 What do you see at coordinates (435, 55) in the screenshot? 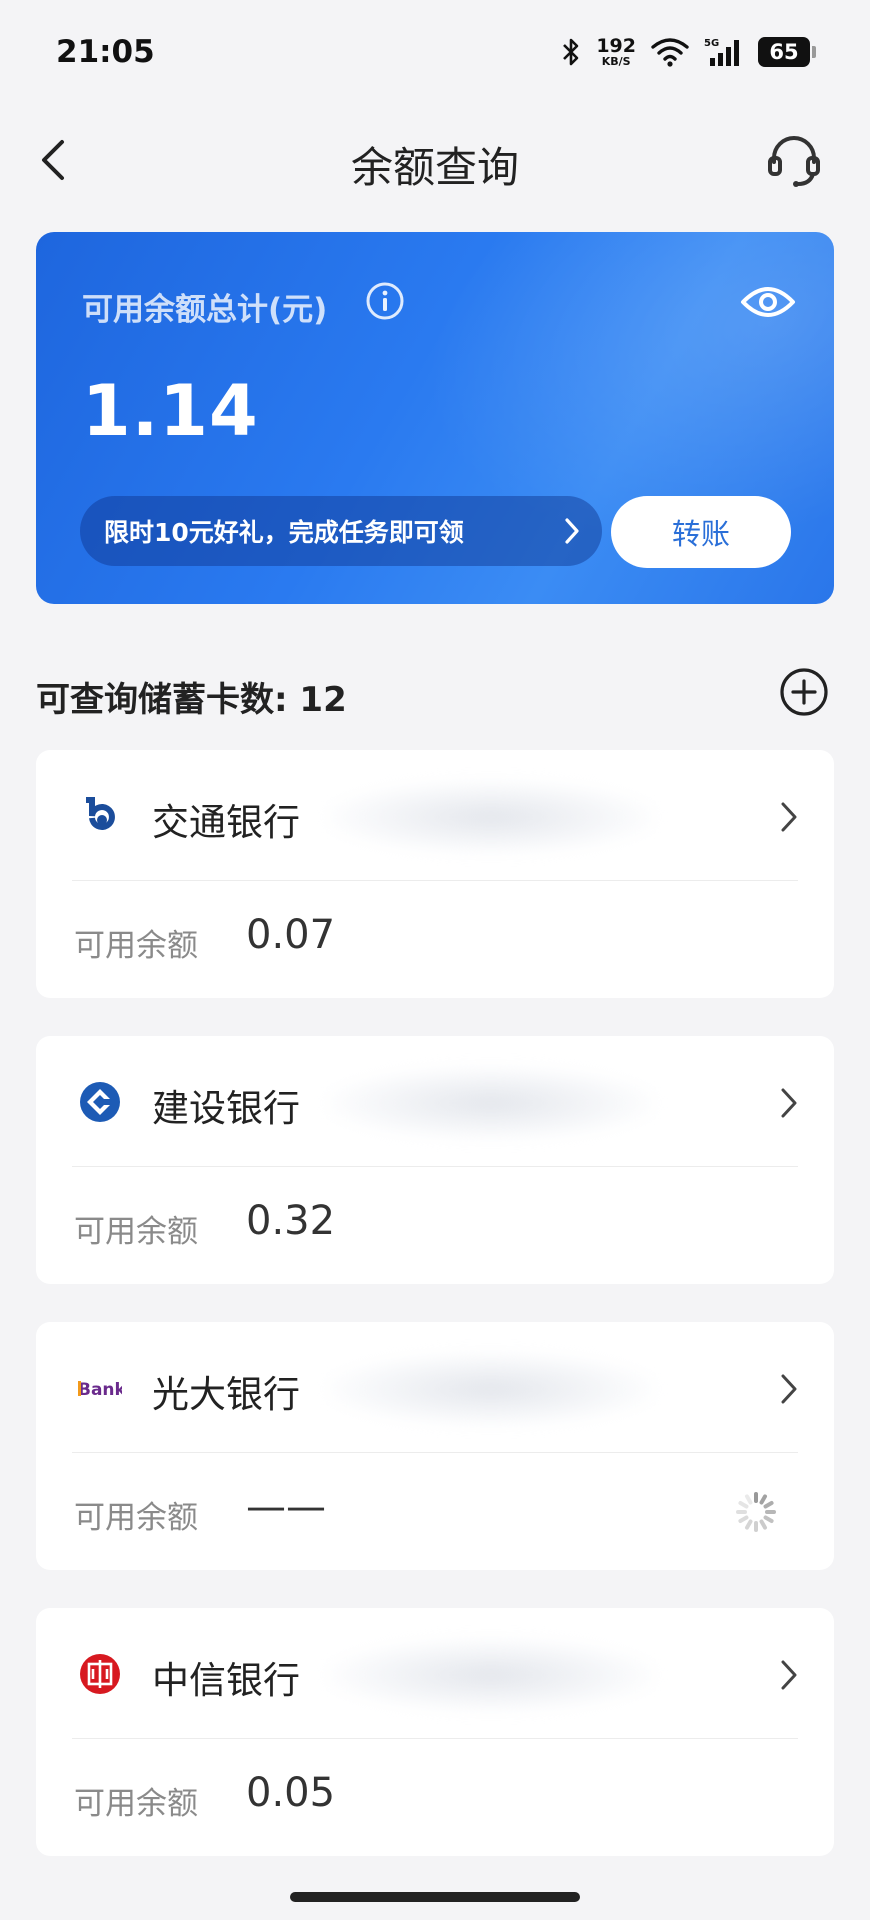
I see `status-bar: 21:05 192 KB/S 5G 65` at bounding box center [435, 55].